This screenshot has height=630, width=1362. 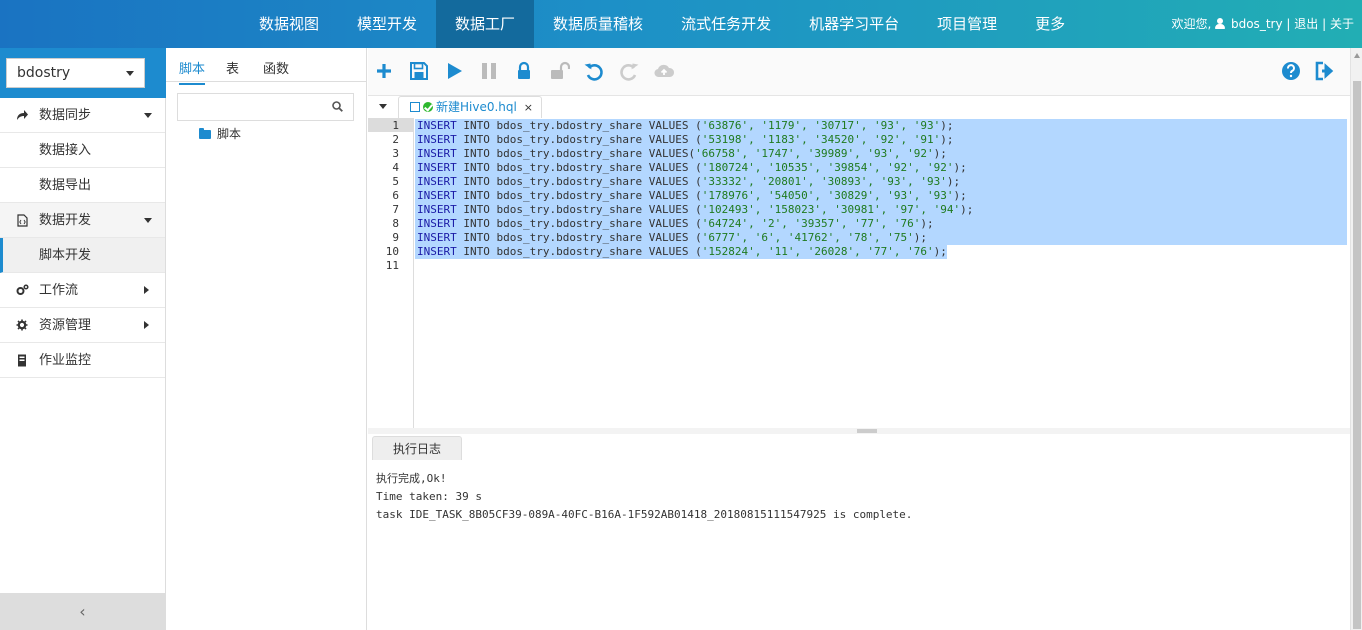 What do you see at coordinates (665, 72) in the screenshot?
I see `upload-icon` at bounding box center [665, 72].